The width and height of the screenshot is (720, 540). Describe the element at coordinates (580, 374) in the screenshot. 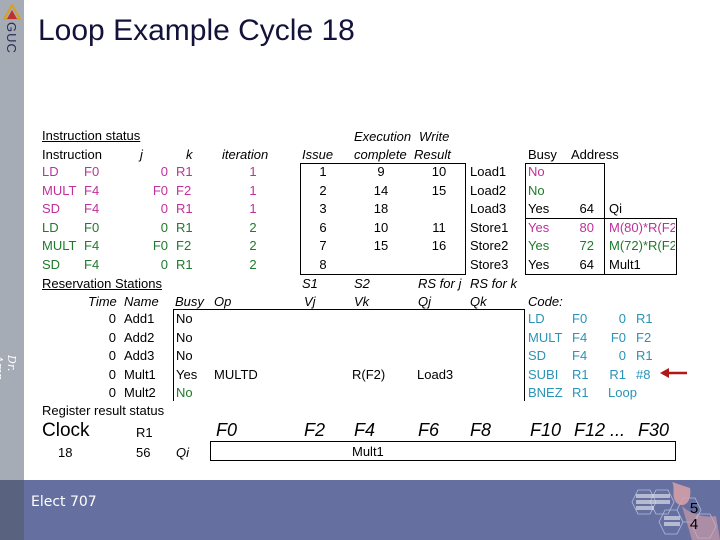

I see `code-arg-a: R1` at that location.